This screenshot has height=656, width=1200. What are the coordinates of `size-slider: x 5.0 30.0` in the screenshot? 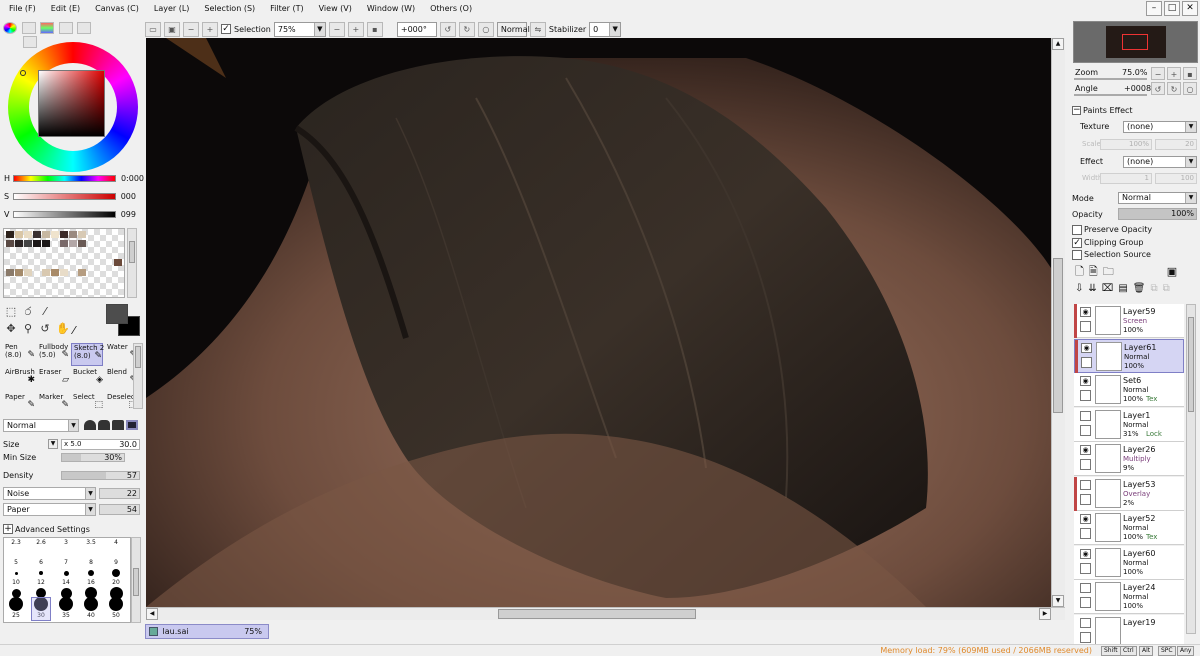 It's located at (100, 444).